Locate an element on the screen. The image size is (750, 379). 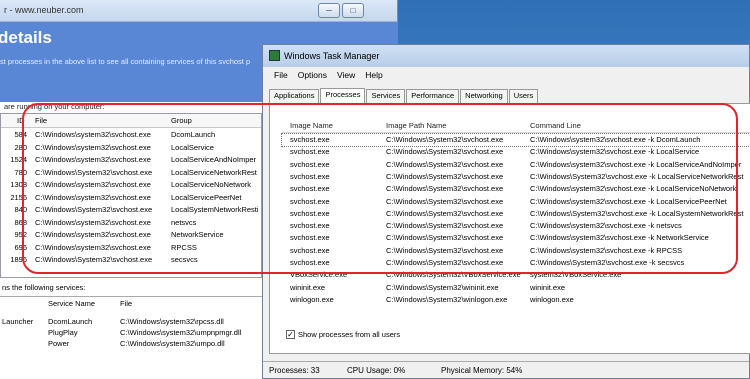
col-header-file: File is located at coordinates (41, 120).